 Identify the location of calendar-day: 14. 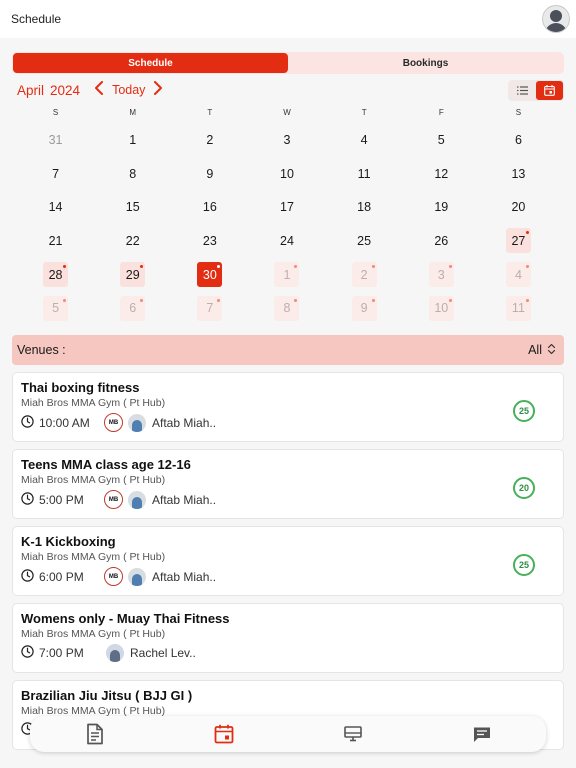
(55, 207).